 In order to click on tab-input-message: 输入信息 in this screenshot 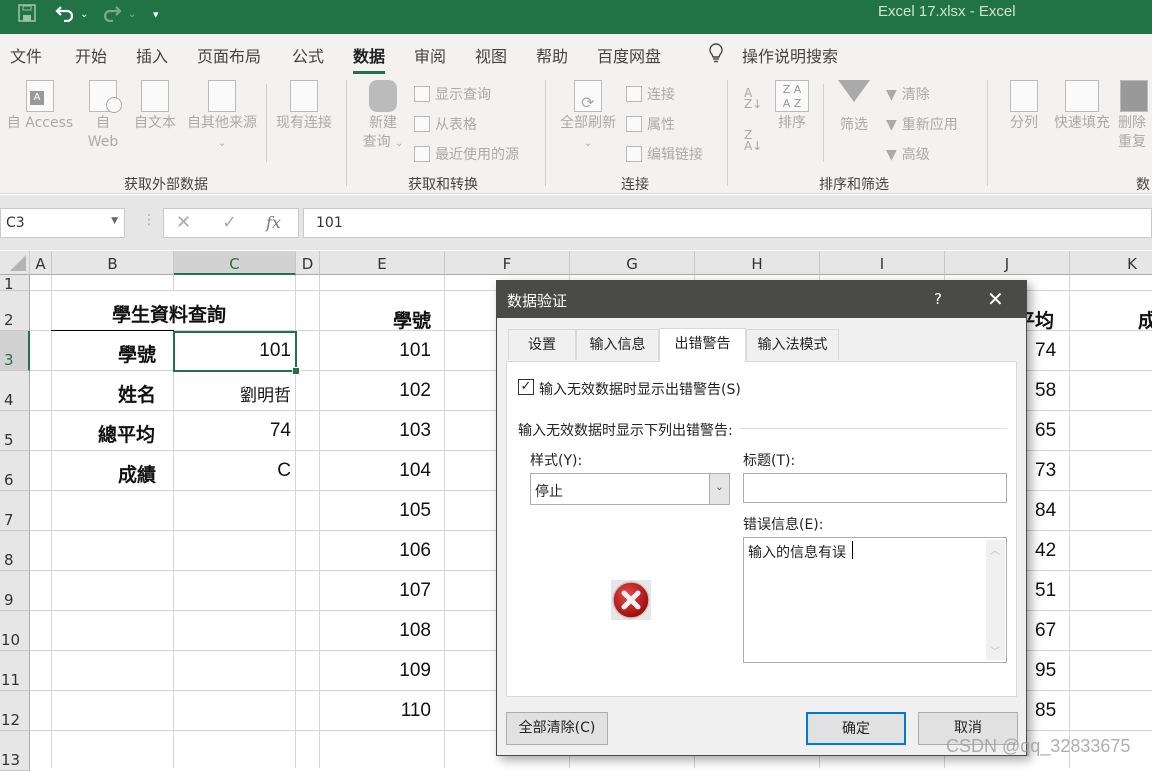, I will do `click(617, 344)`.